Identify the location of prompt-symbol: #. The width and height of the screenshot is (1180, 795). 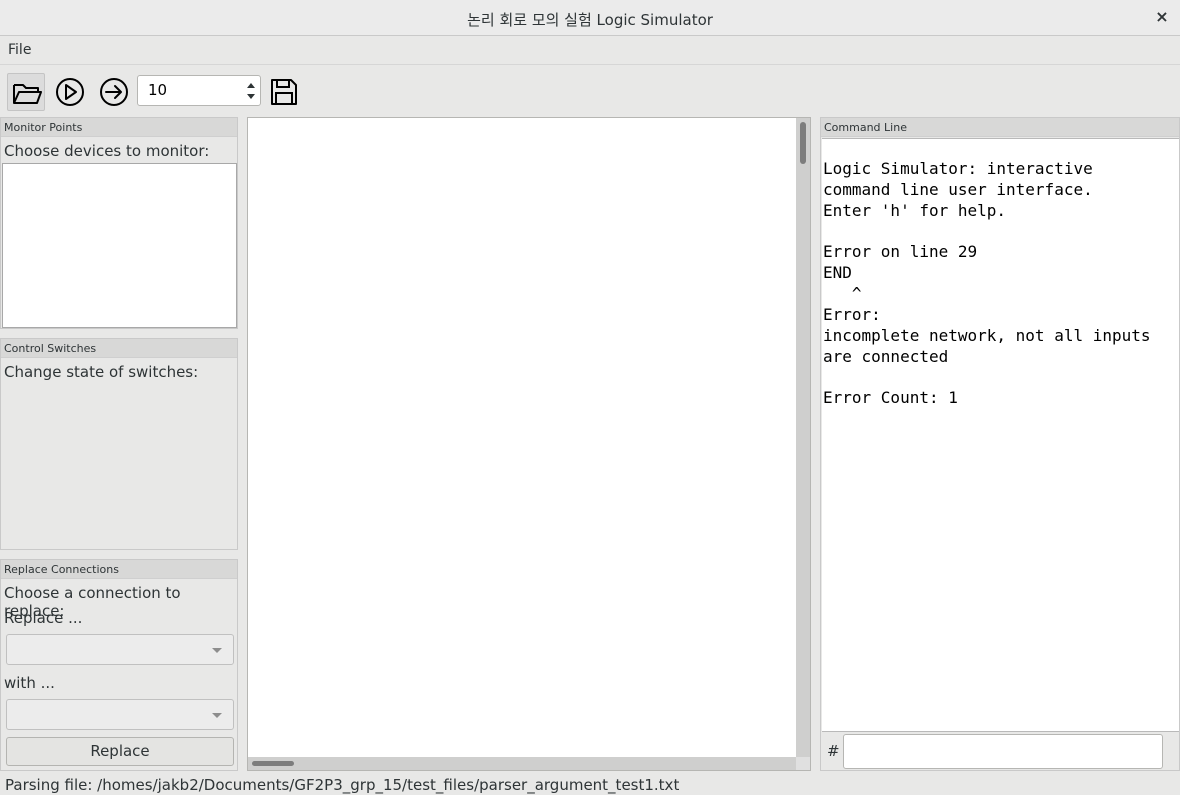
(833, 751).